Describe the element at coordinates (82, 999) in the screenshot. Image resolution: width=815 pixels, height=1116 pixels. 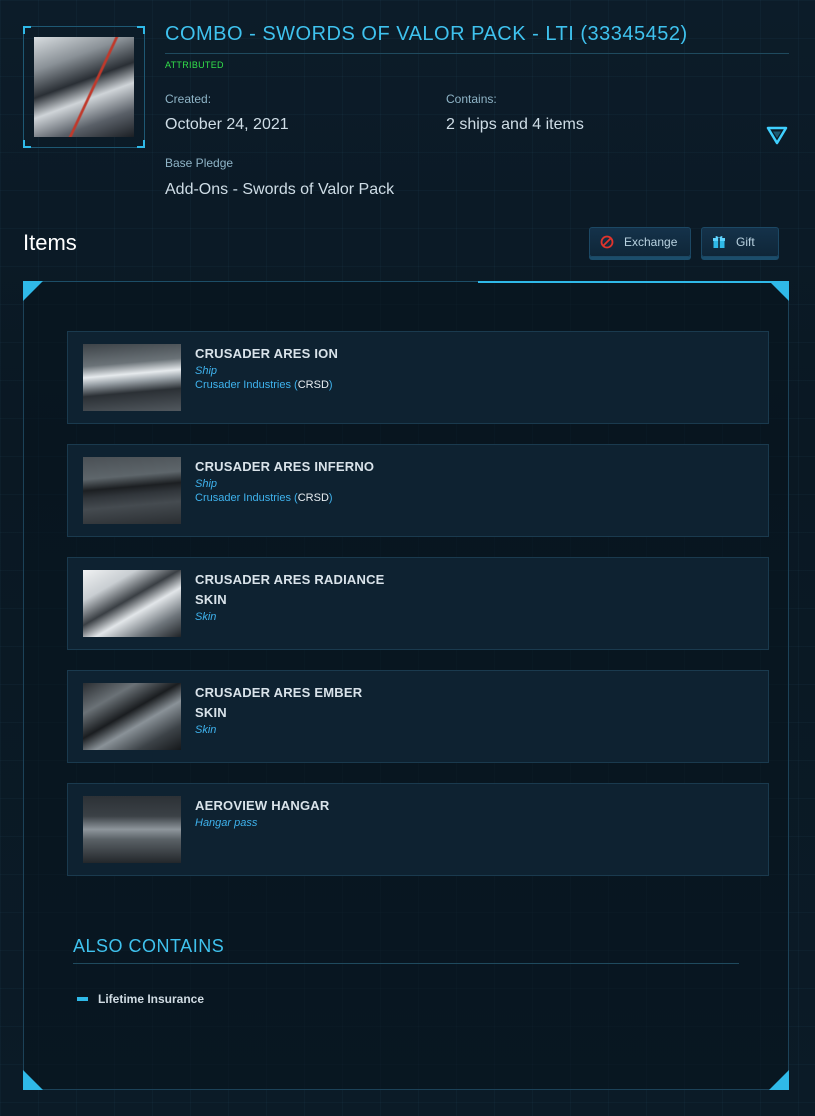
I see `bullet-icon` at that location.